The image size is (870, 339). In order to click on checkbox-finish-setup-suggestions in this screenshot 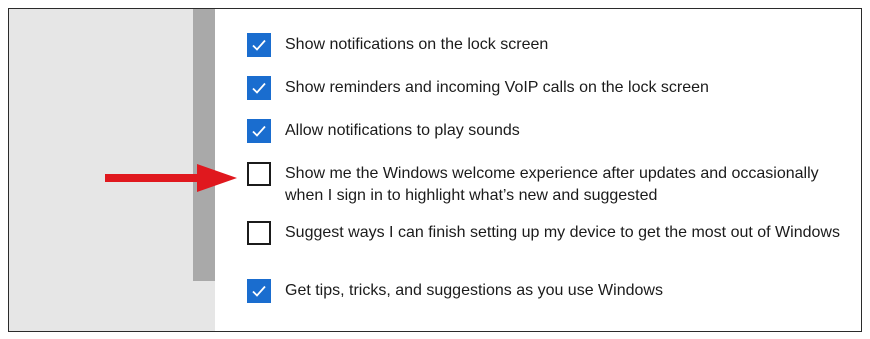, I will do `click(259, 233)`.